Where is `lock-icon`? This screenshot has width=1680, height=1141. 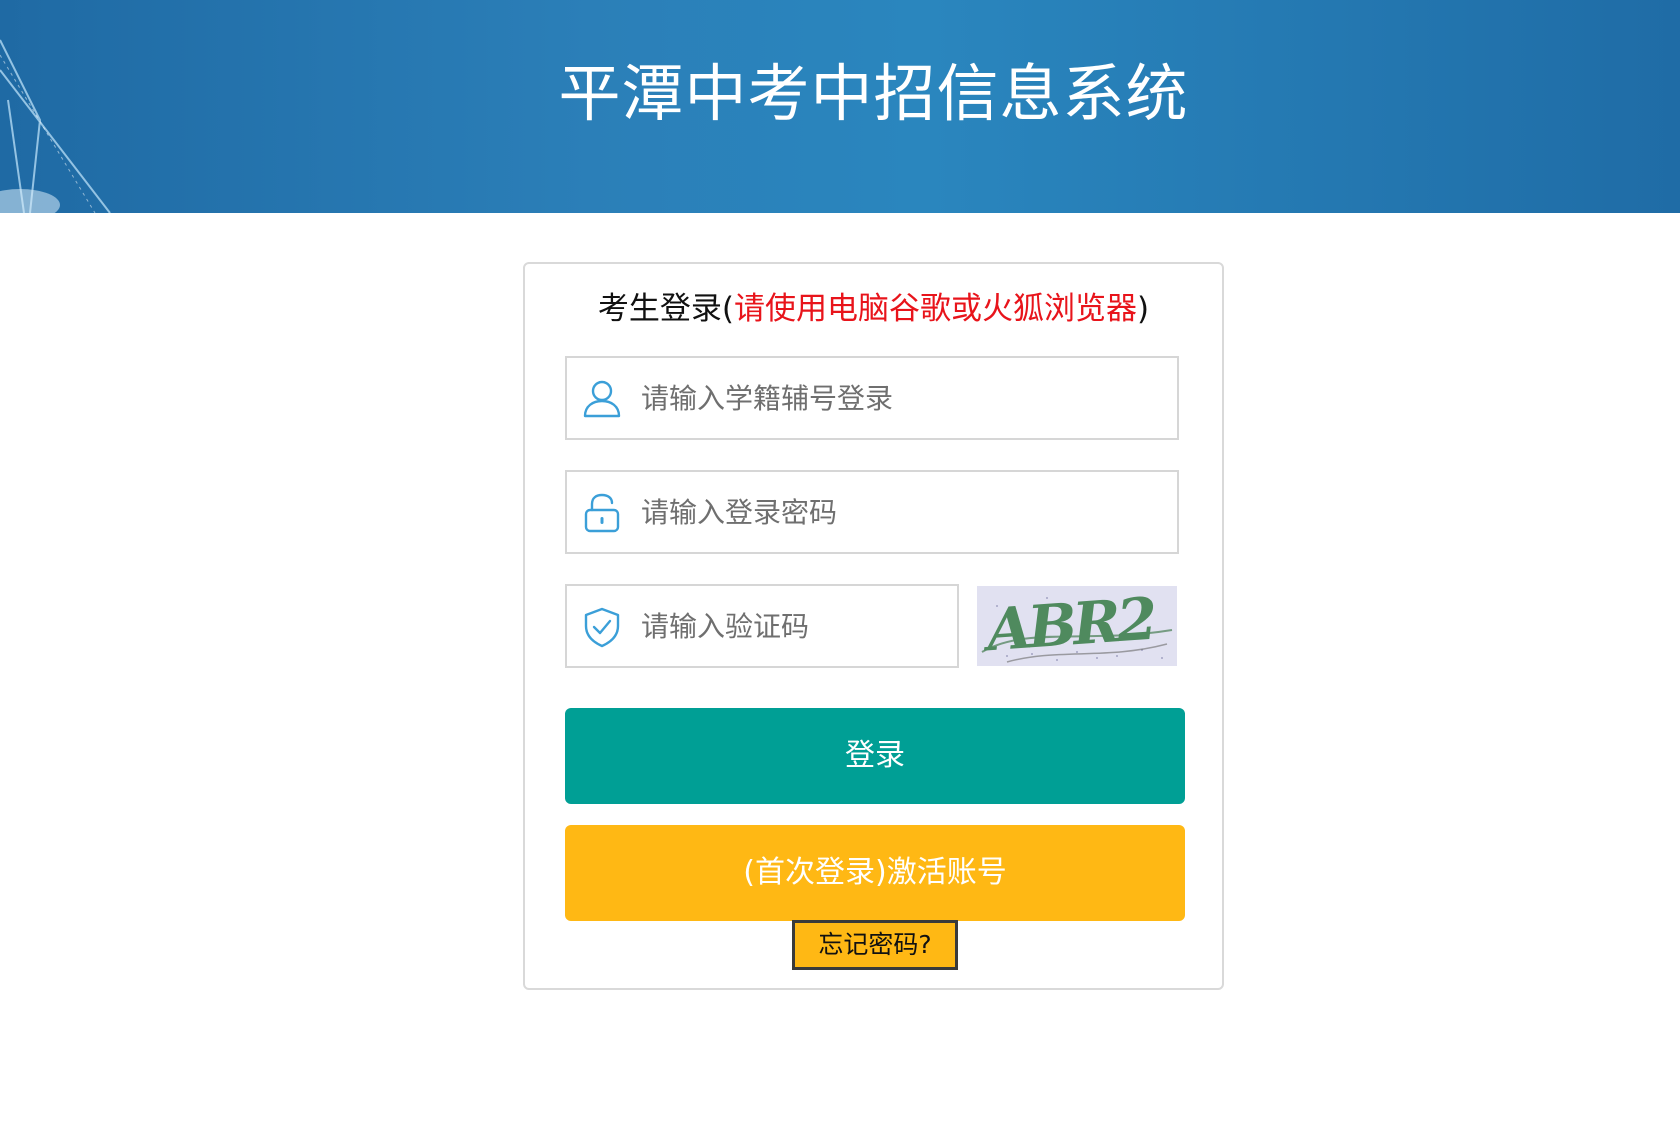
lock-icon is located at coordinates (602, 513).